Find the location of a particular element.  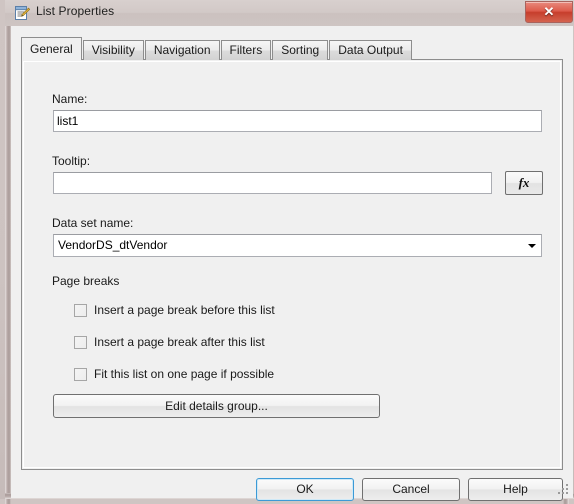

tab-visibility: Visibility is located at coordinates (113, 50).